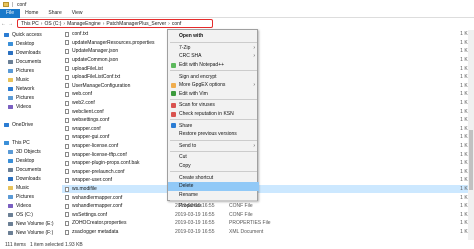 The image size is (474, 249). What do you see at coordinates (268, 172) in the screenshot?
I see `file-row: wrapper-prelaunch.conf 1 KB` at bounding box center [268, 172].